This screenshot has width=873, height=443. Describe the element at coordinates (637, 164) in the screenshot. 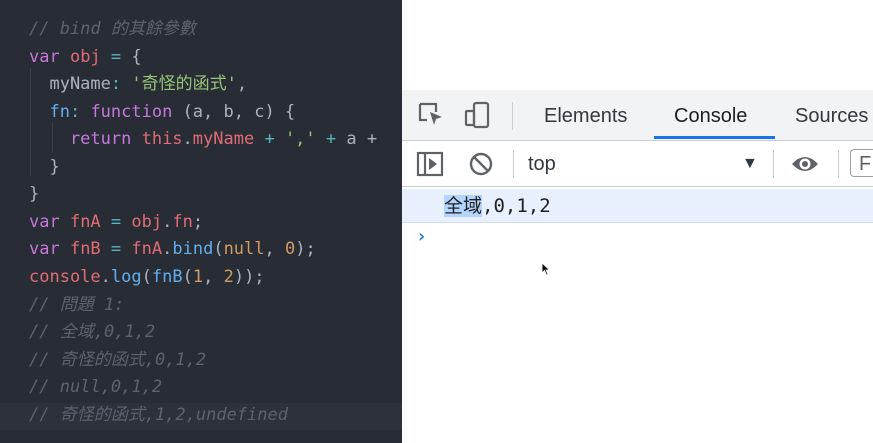

I see `console-toolbar: top ▼ F` at that location.